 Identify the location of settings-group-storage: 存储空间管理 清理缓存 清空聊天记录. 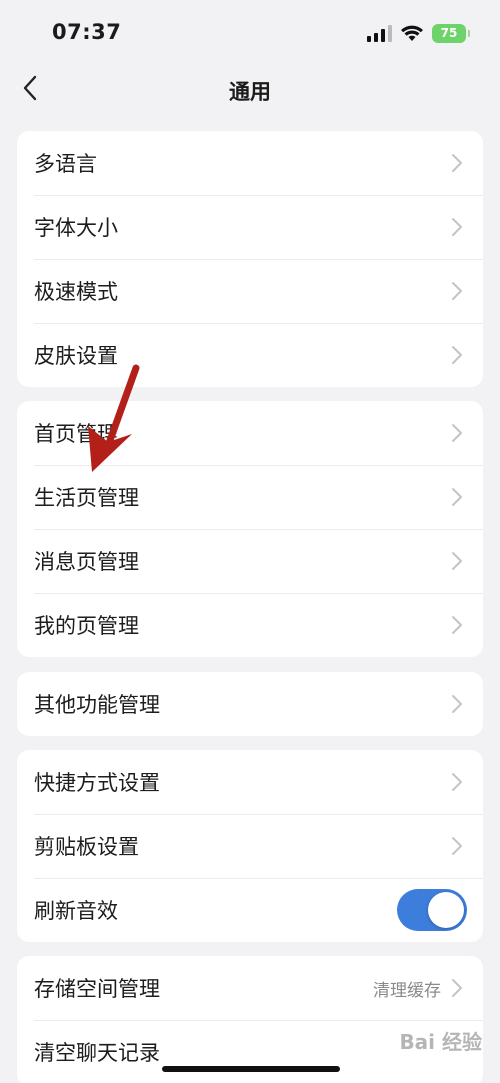
(250, 1019).